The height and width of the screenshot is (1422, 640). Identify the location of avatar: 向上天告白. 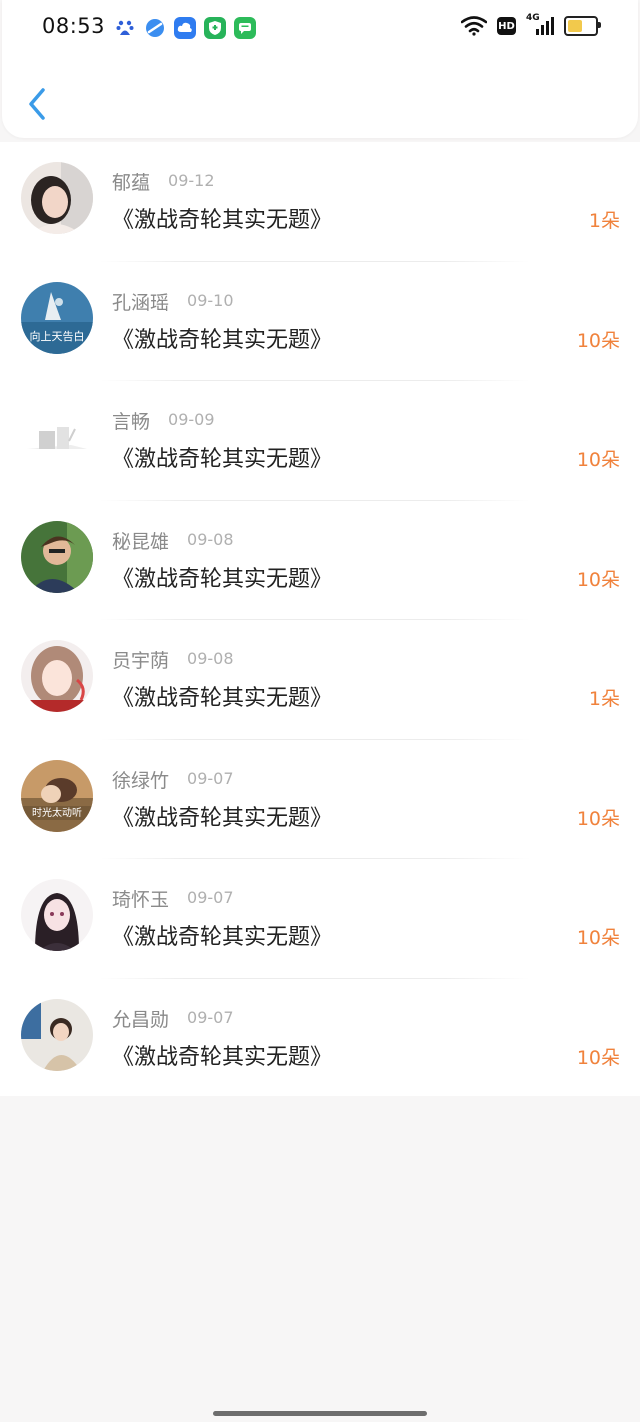
(57, 317).